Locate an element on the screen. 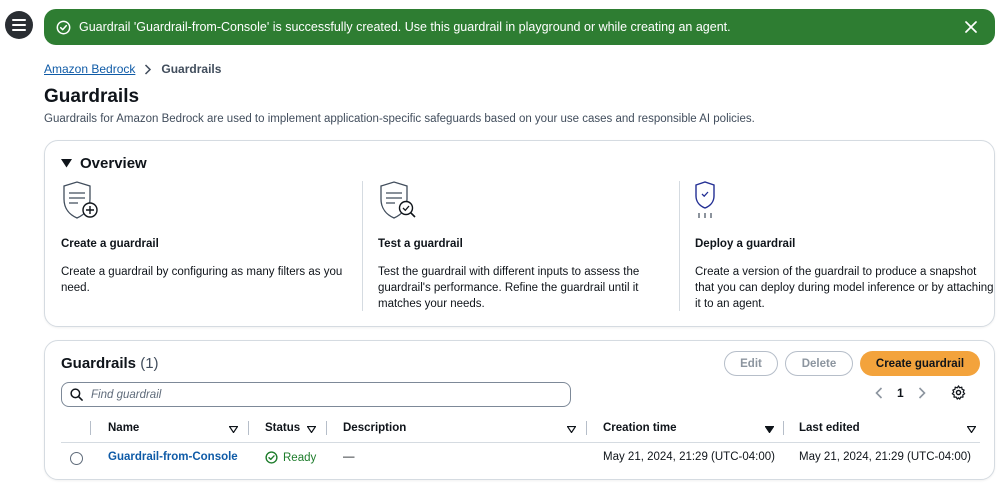  create-guardrail-button: Create guardrail is located at coordinates (920, 363).